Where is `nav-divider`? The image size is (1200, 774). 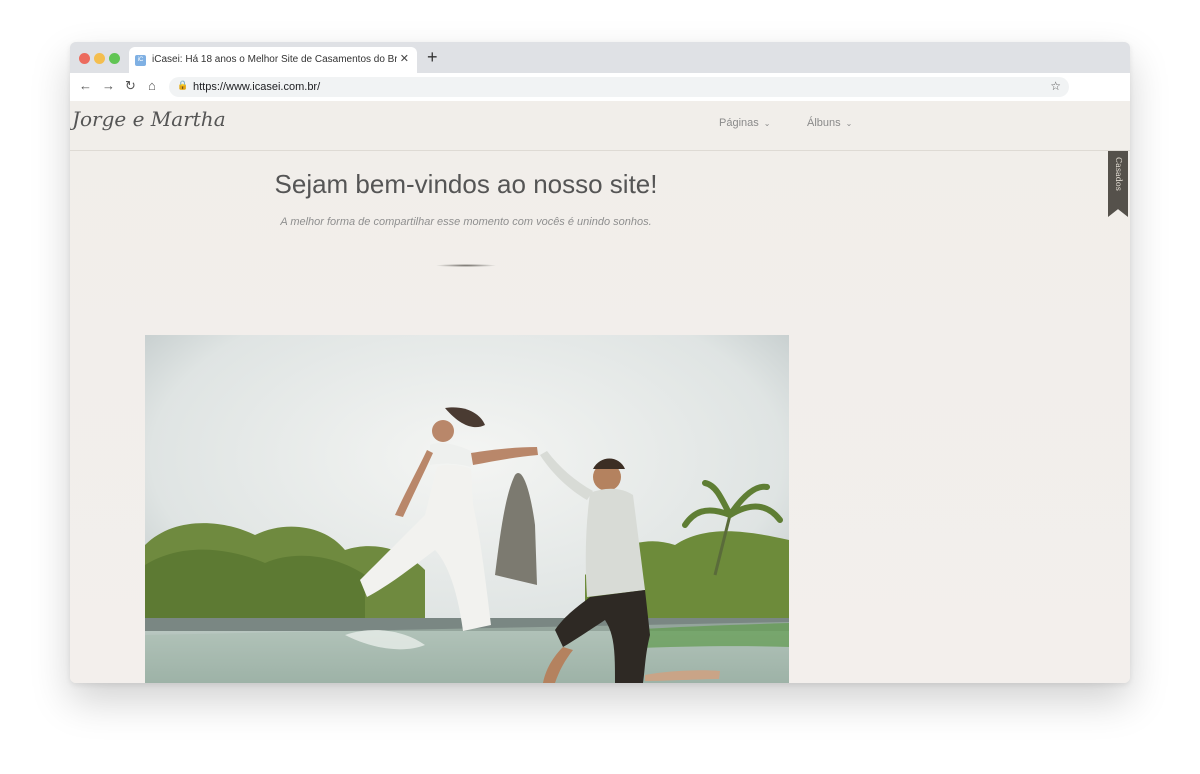
nav-divider is located at coordinates (600, 150).